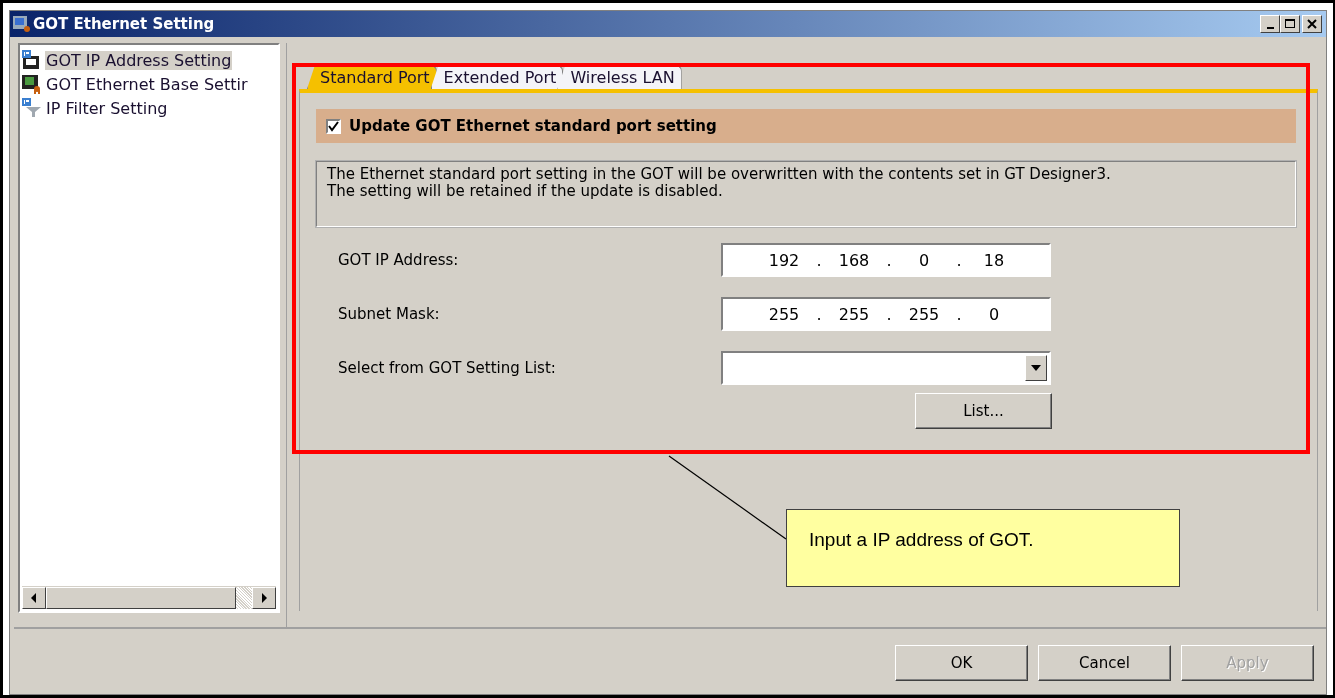  Describe the element at coordinates (447, 368) in the screenshot. I see `field-label: Select from GOT Setting List:` at that location.